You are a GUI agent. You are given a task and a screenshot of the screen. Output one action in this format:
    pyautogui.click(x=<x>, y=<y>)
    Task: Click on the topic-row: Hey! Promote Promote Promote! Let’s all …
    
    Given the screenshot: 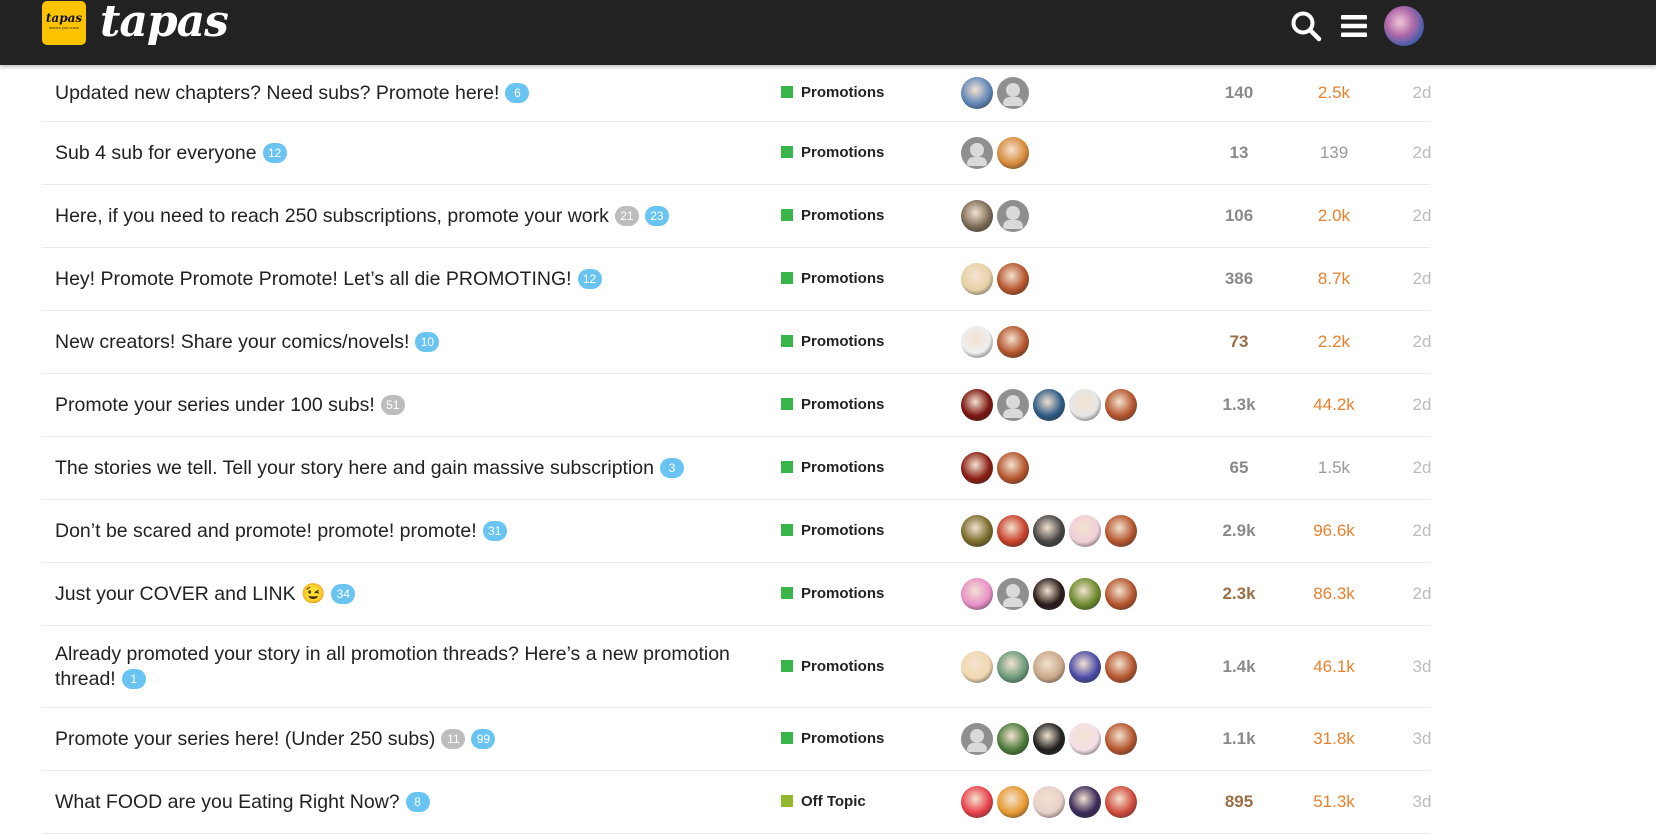 What is the action you would take?
    pyautogui.click(x=736, y=279)
    